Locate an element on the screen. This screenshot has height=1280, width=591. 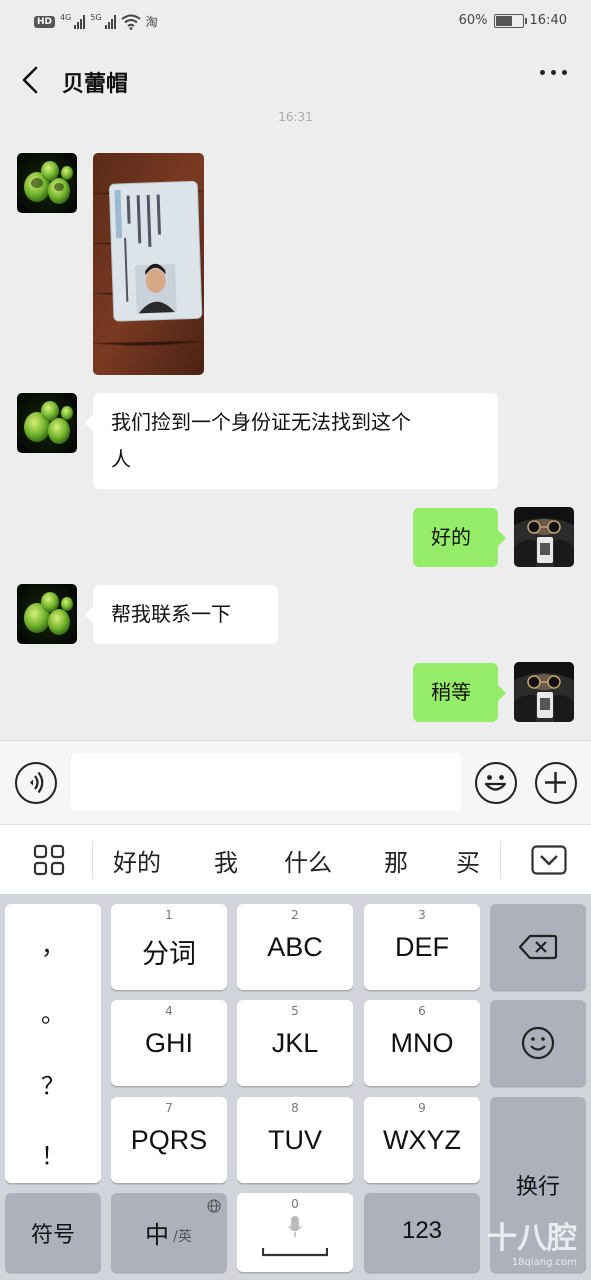
watermark: 十八腔 18qiang.com is located at coordinates (532, 1240).